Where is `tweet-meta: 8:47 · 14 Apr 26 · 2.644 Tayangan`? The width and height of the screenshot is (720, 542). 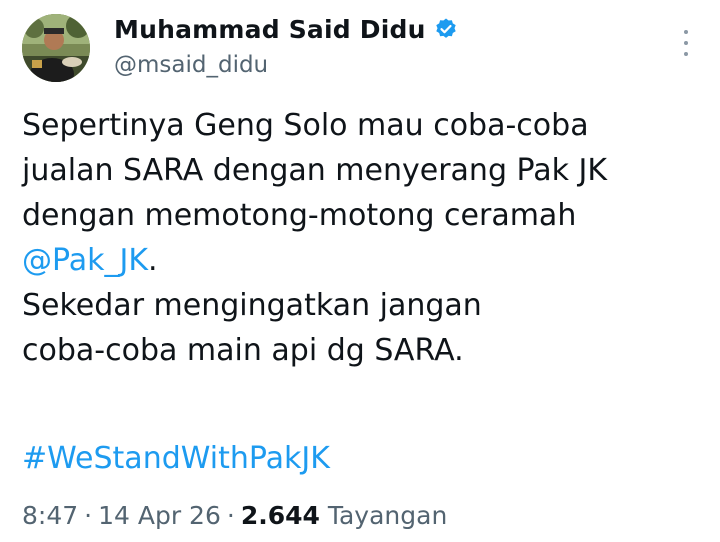 tweet-meta: 8:47 · 14 Apr 26 · 2.644 Tayangan is located at coordinates (234, 516).